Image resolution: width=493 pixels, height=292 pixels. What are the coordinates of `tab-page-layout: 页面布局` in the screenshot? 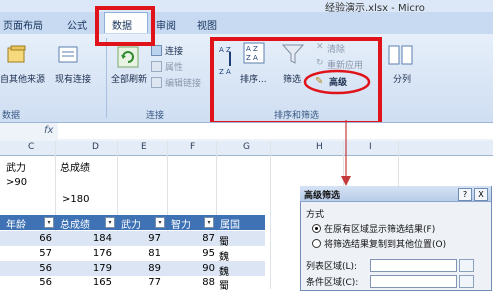 It's located at (23, 24).